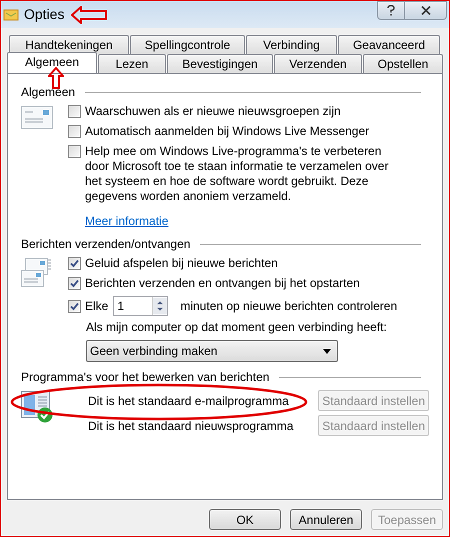  What do you see at coordinates (140, 306) in the screenshot?
I see `interval-spinner: 1` at bounding box center [140, 306].